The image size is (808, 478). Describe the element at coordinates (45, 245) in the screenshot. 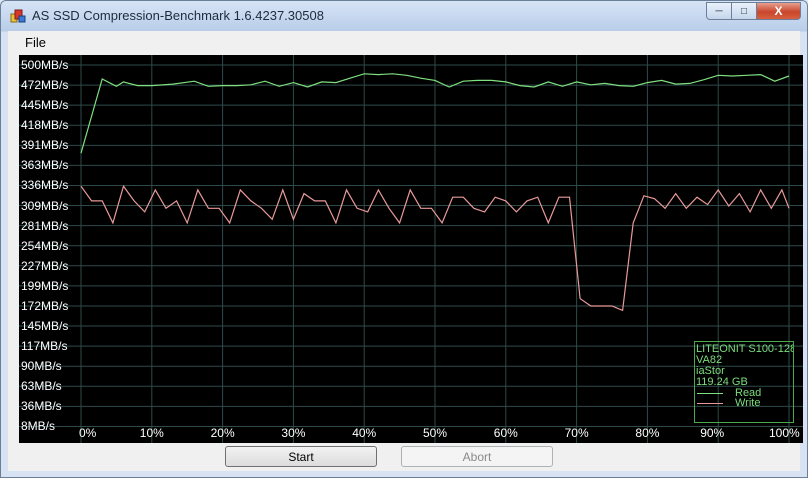

I see `y-tick-label: 254MB/s` at that location.